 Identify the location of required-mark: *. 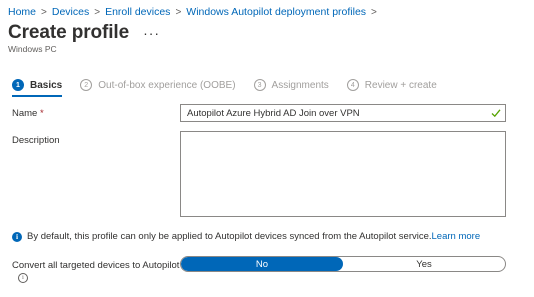
(41, 113).